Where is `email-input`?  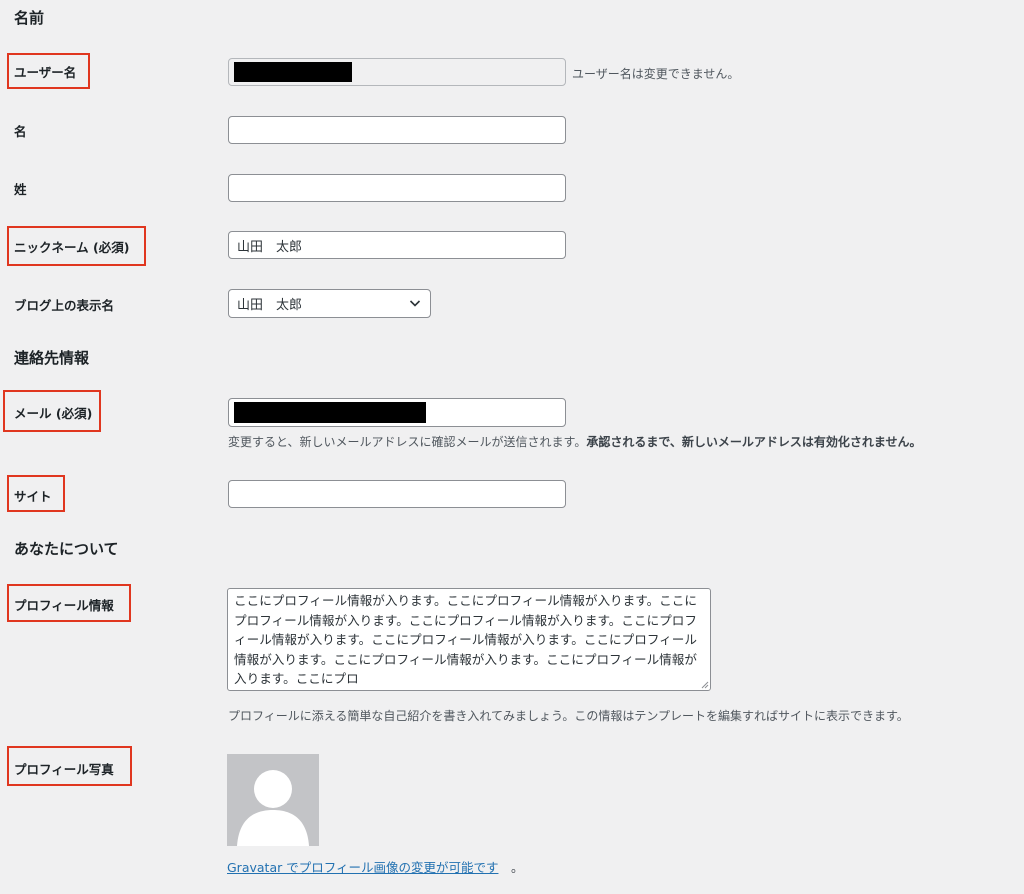
email-input is located at coordinates (397, 412).